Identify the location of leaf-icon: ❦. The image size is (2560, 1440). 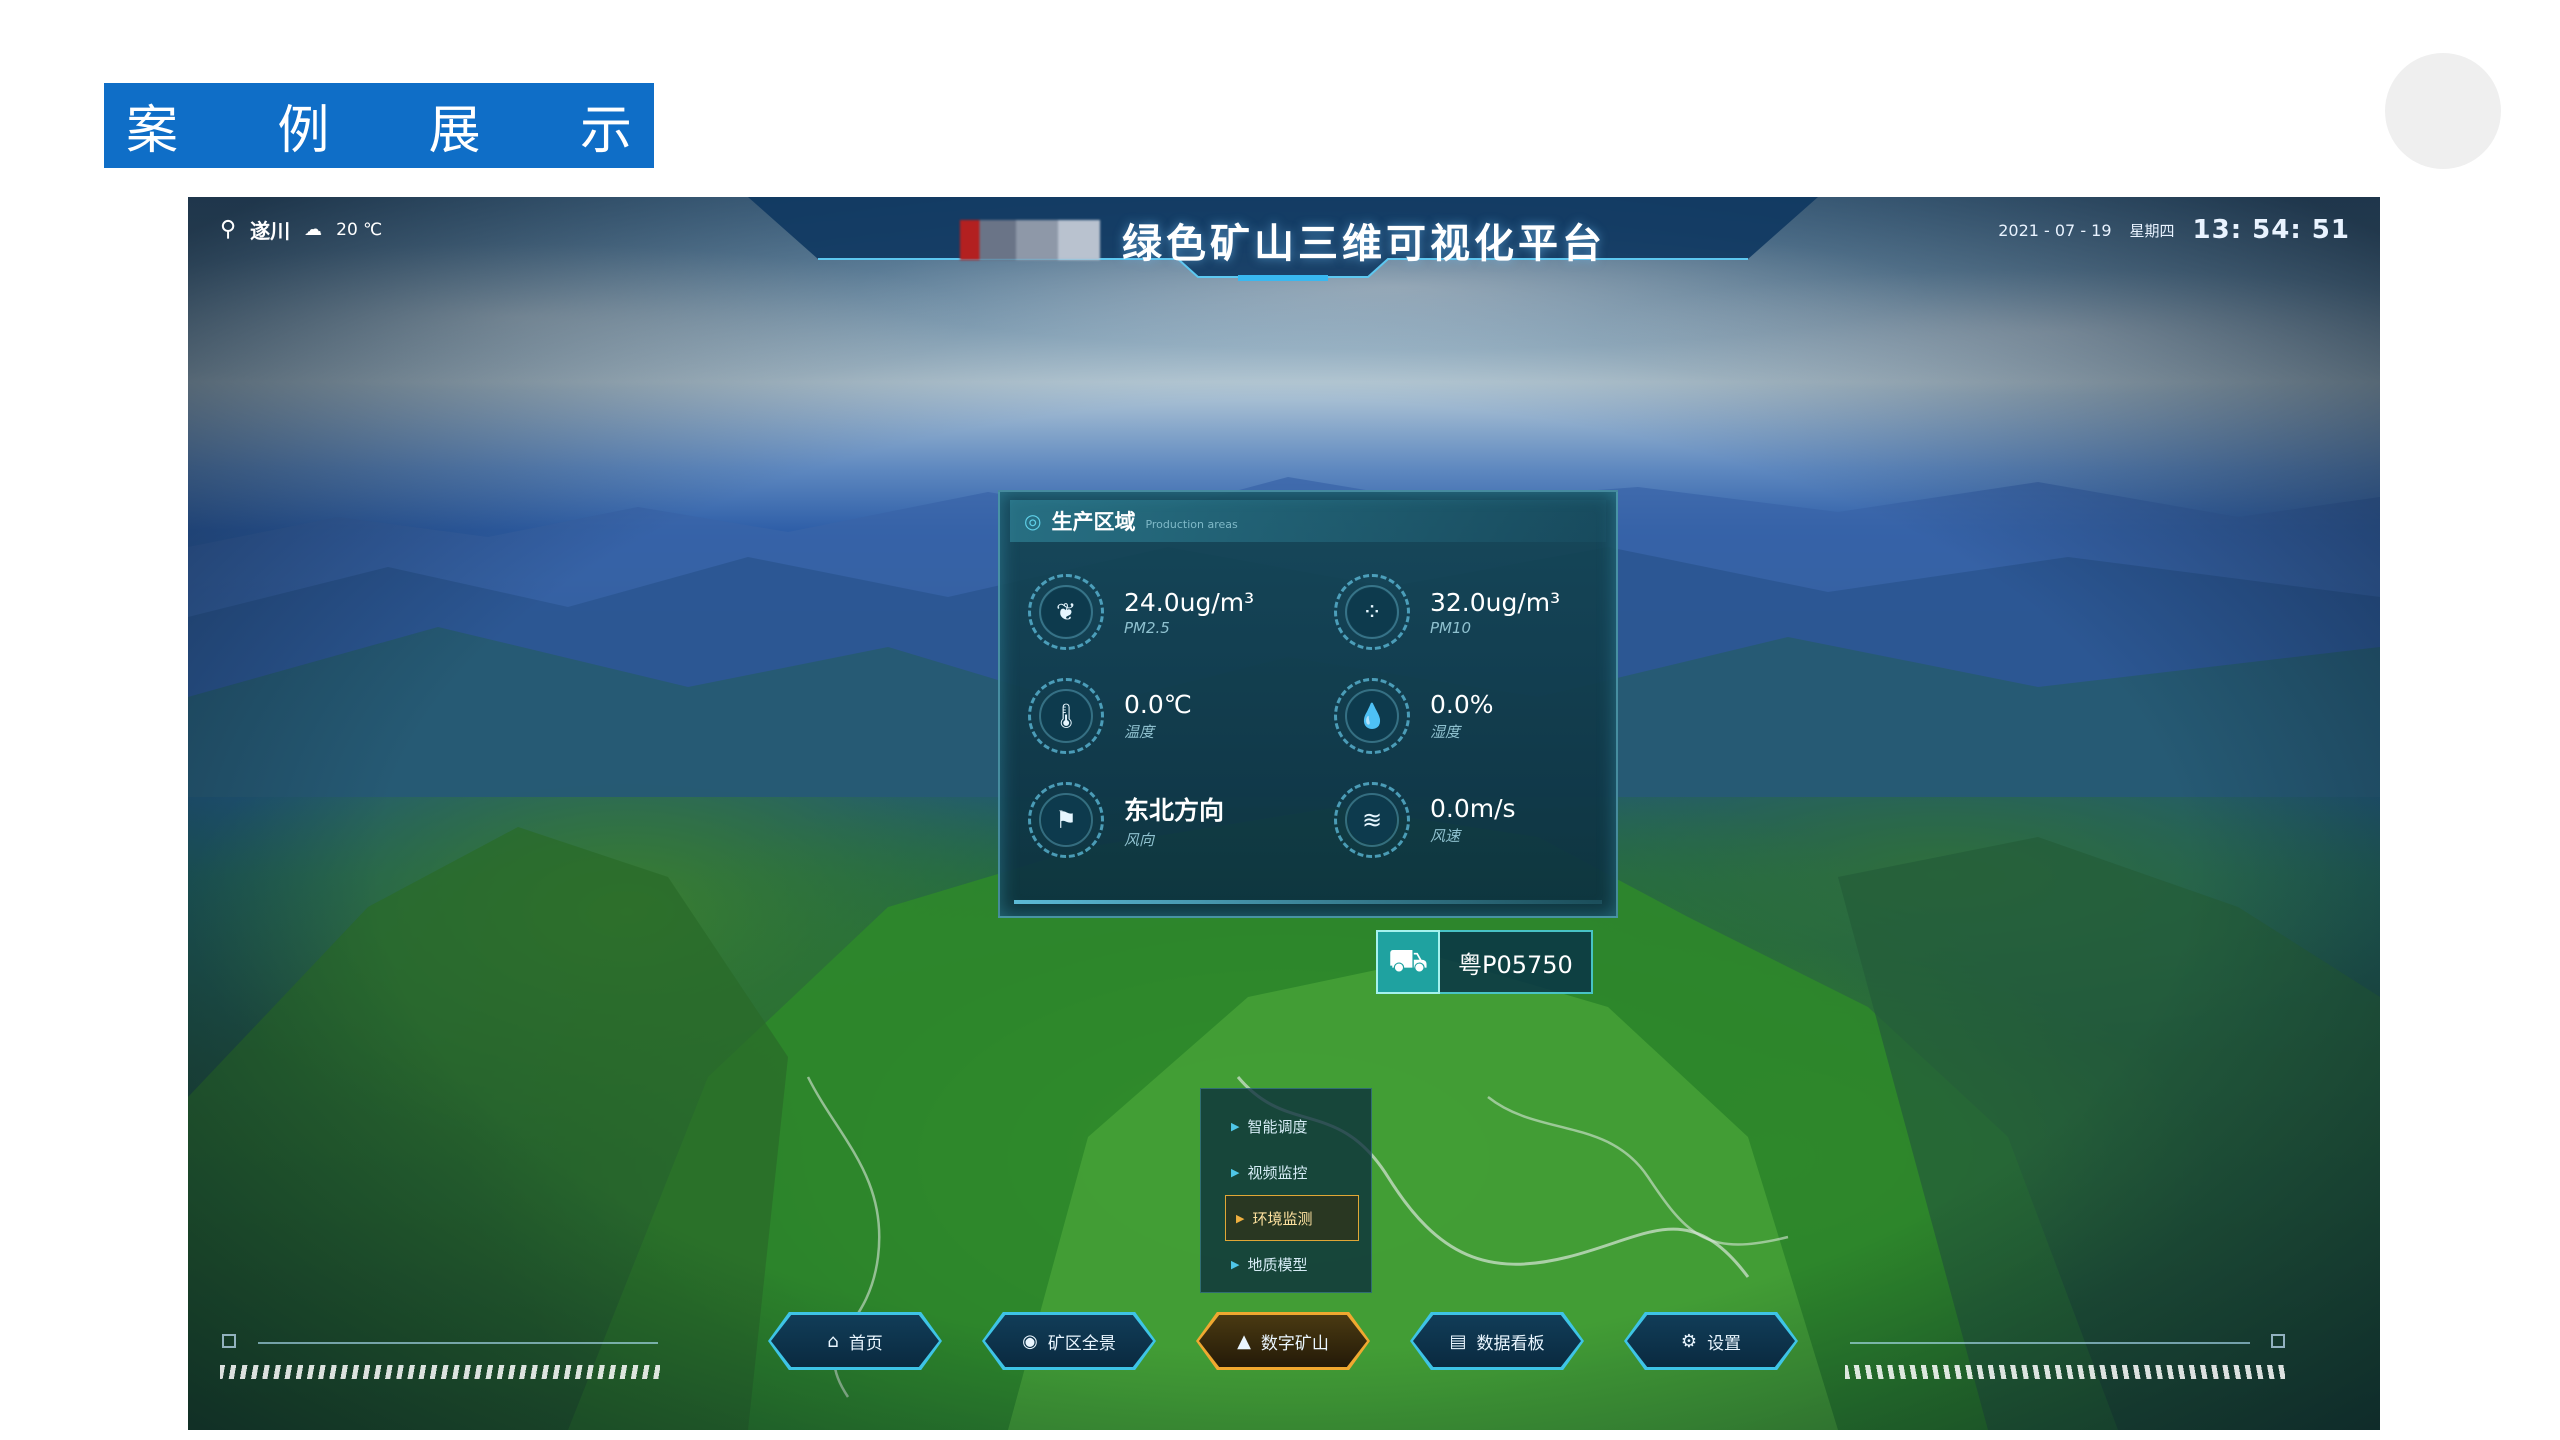
(1066, 612).